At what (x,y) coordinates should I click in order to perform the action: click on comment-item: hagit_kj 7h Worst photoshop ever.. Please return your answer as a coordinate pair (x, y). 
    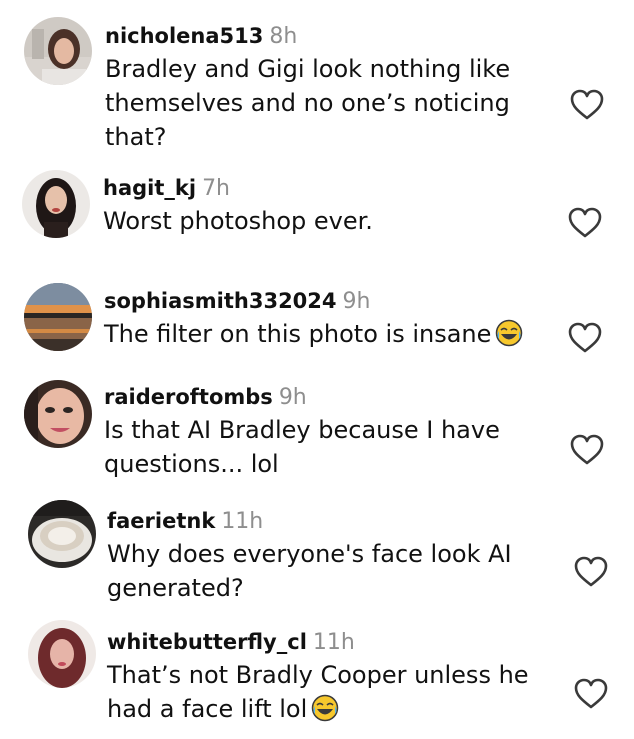
    Looking at the image, I should click on (317, 225).